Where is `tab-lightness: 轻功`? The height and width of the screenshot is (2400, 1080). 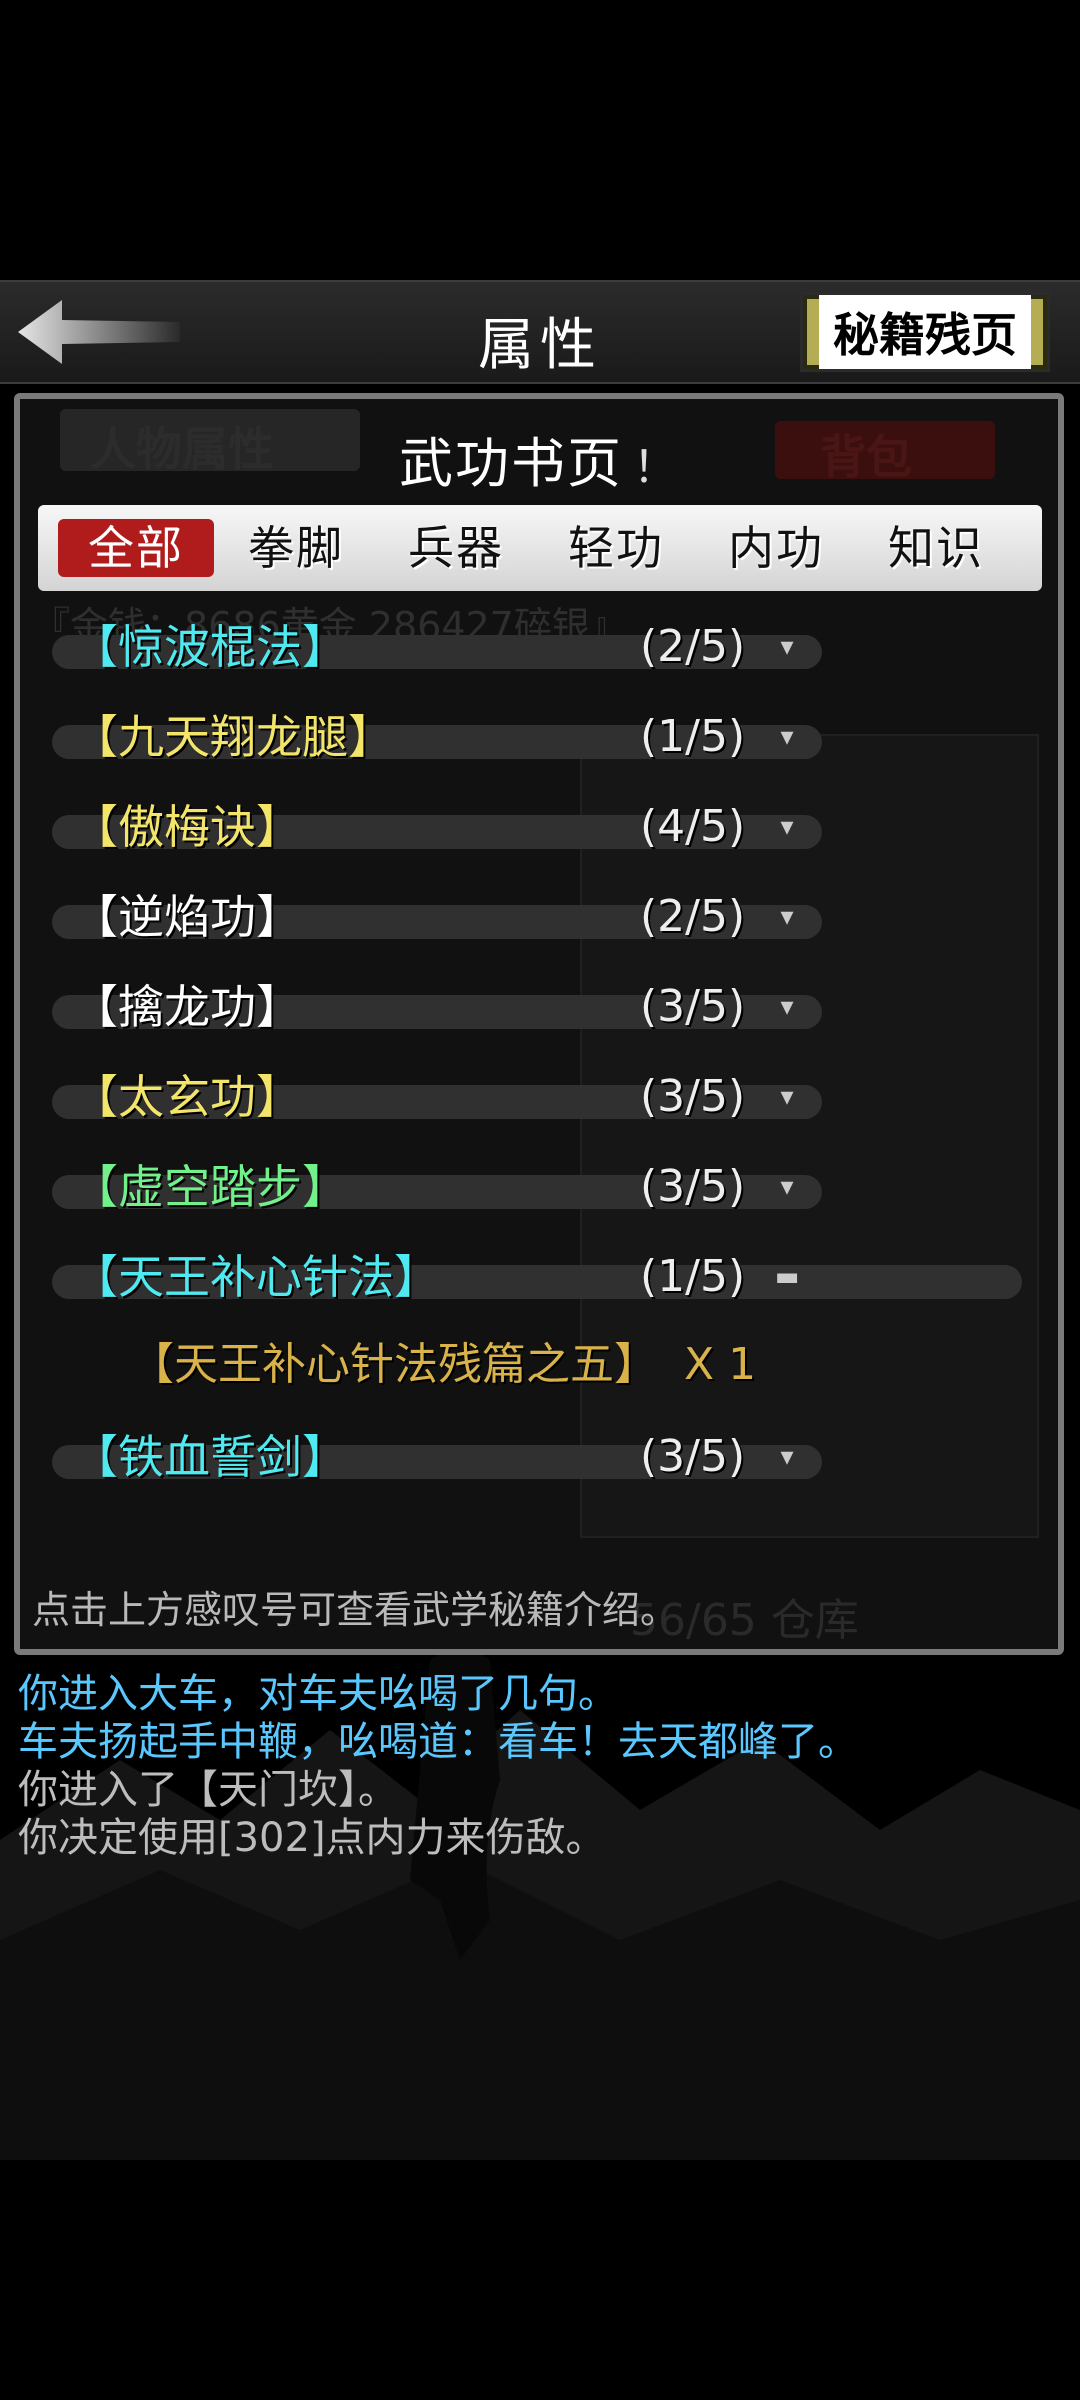
tab-lightness: 轻功 is located at coordinates (616, 548).